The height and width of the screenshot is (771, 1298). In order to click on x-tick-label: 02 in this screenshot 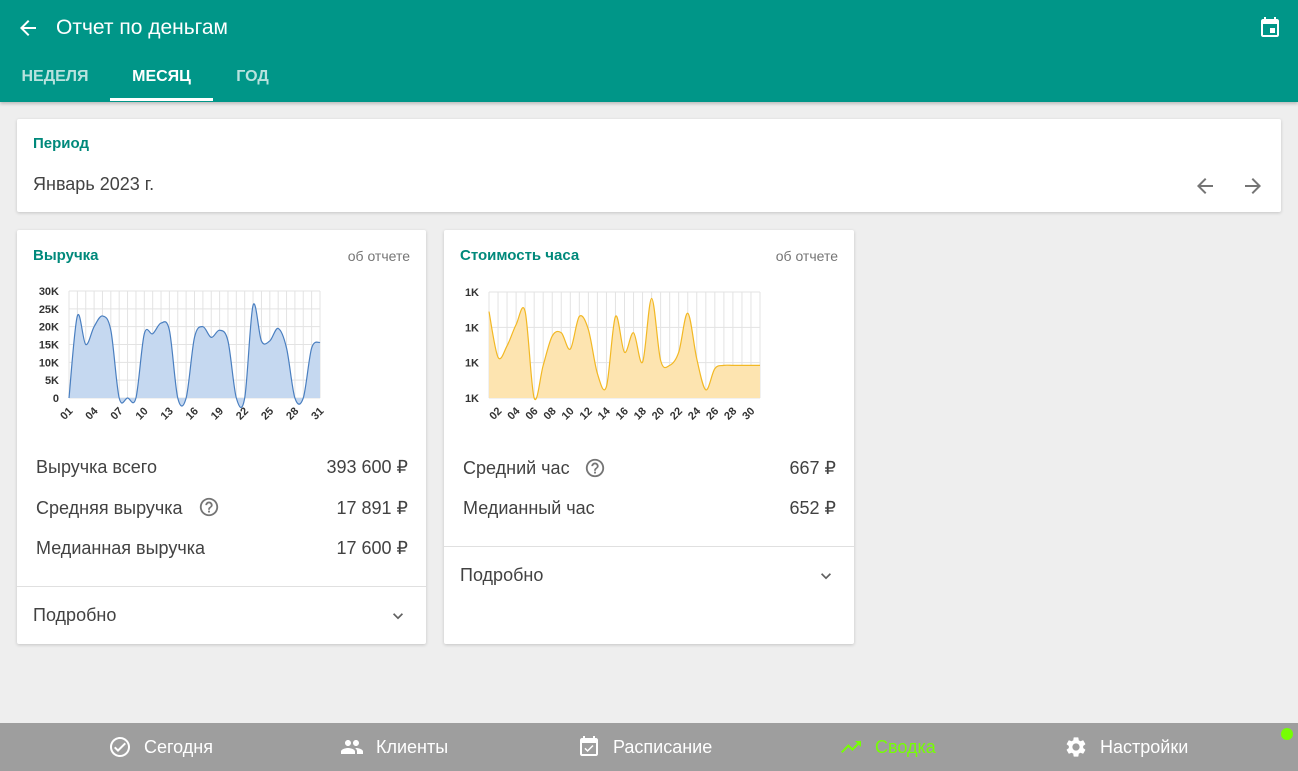, I will do `click(495, 413)`.